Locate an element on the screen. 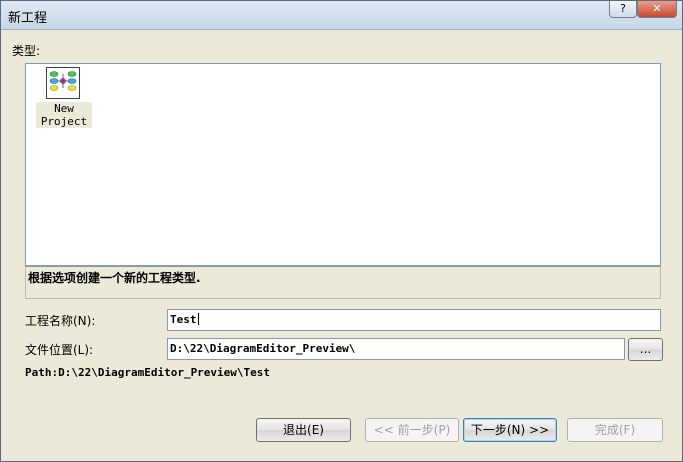  project-type-label-line1: New is located at coordinates (64, 108).